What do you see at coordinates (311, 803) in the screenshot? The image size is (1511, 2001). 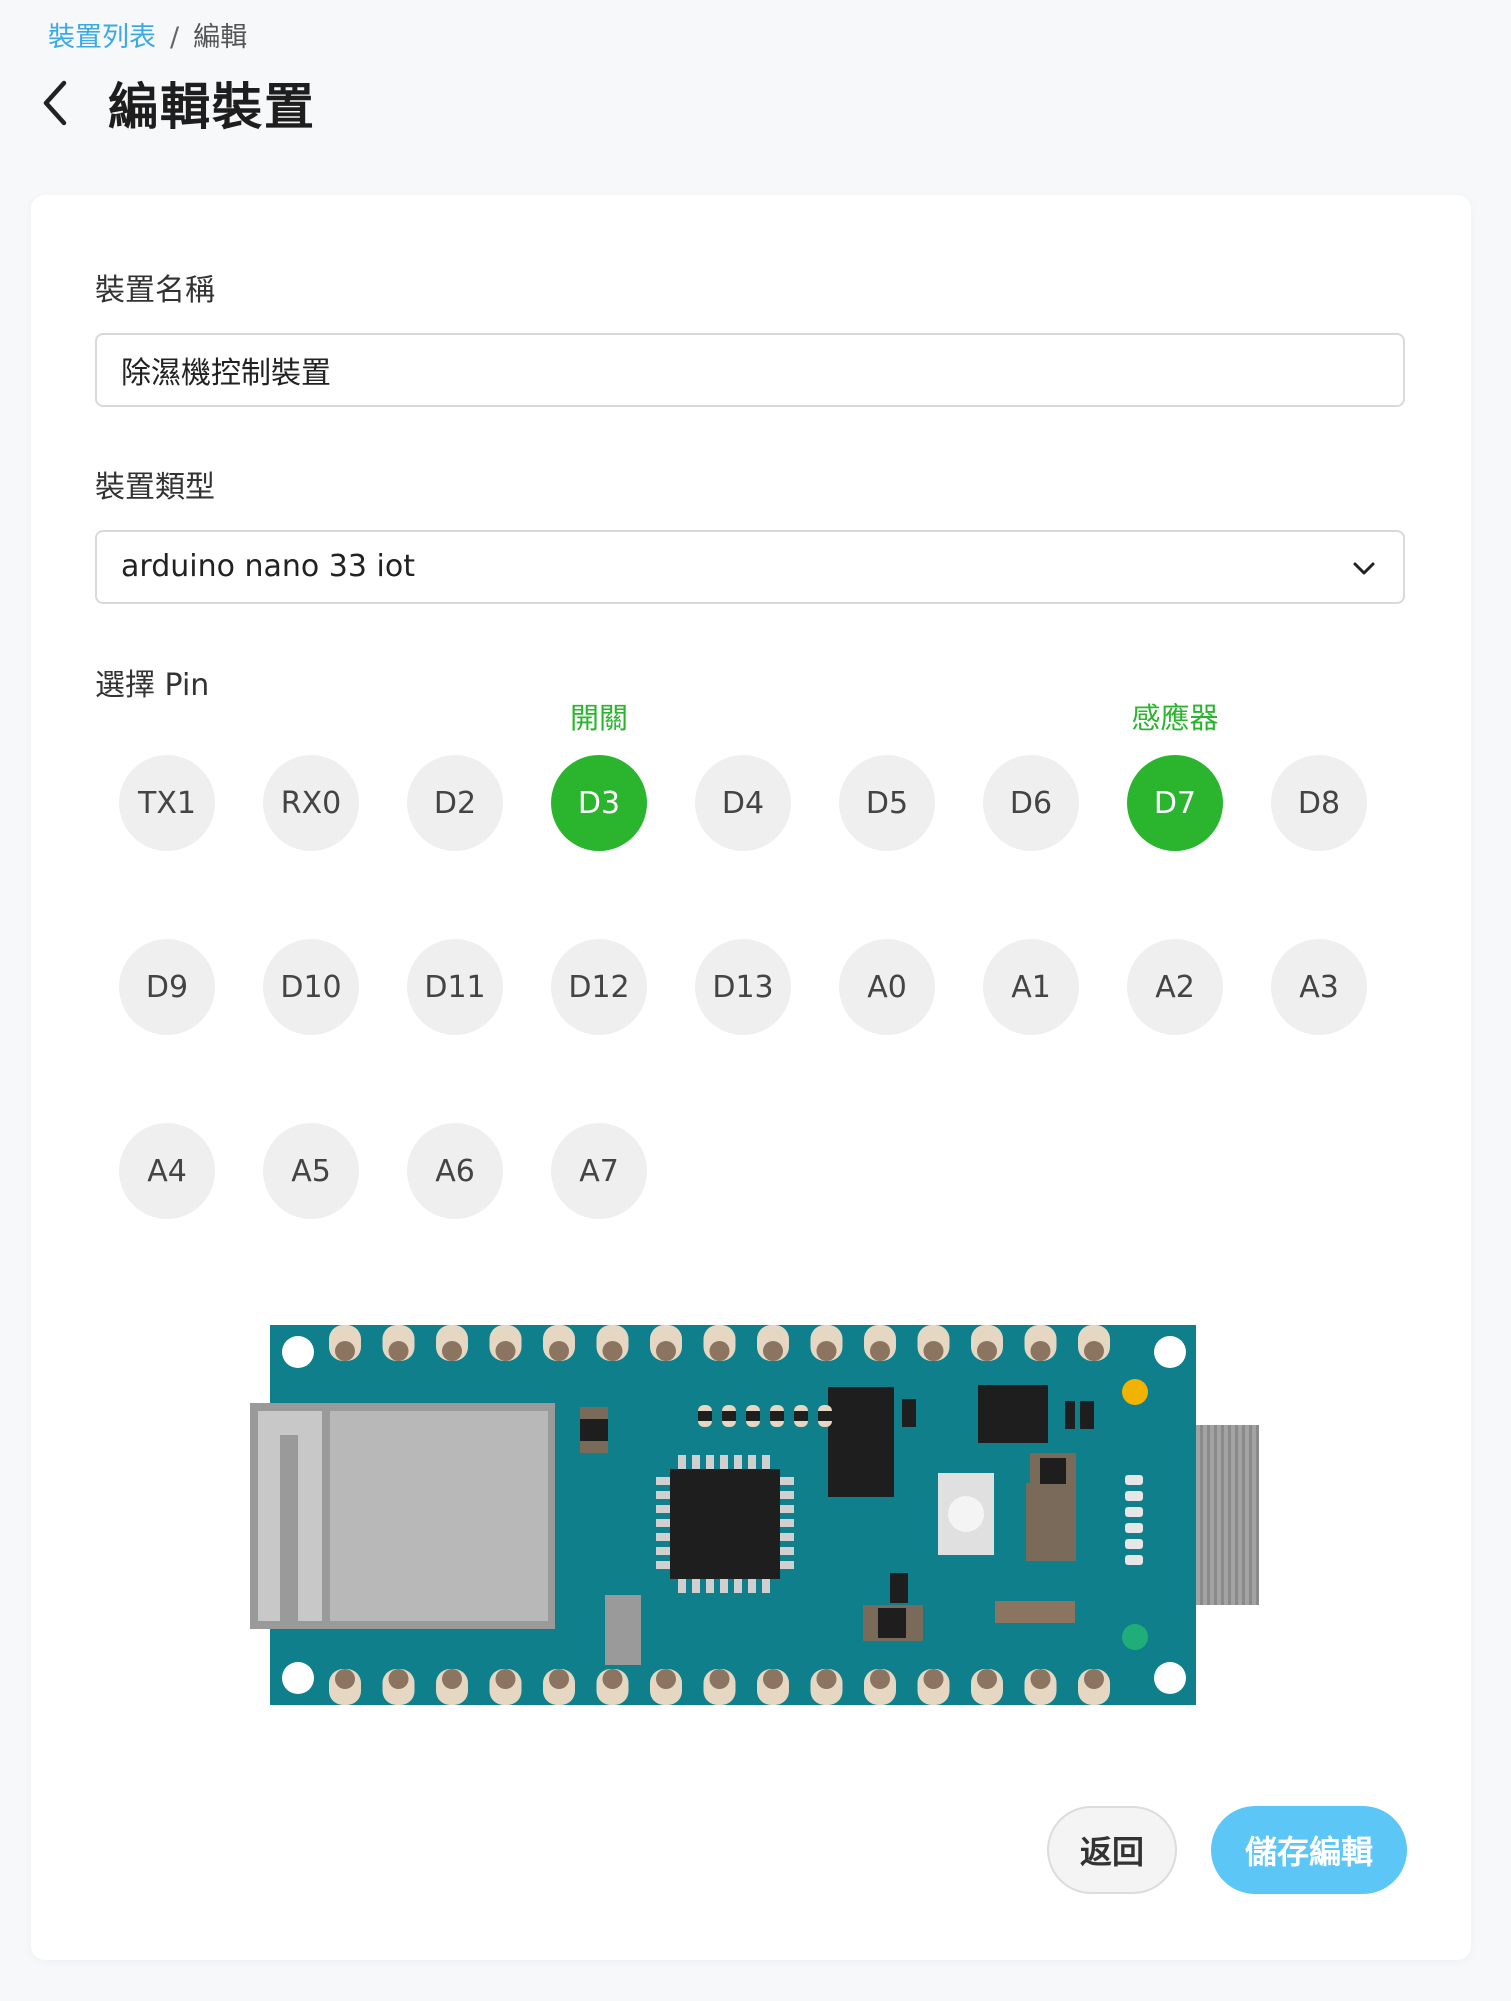 I see `pin-rx0: RX0` at bounding box center [311, 803].